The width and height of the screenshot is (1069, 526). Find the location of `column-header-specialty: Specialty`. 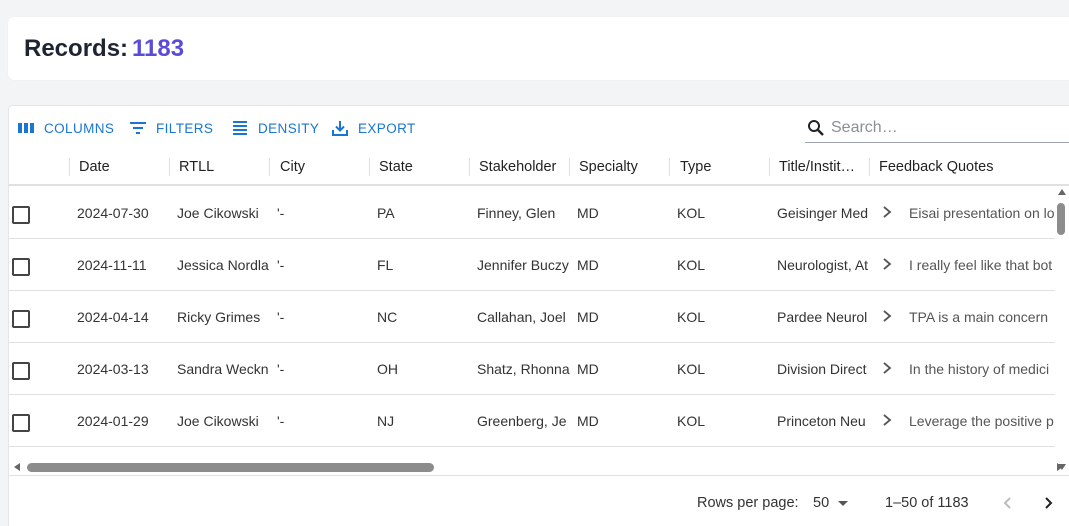

column-header-specialty: Specialty is located at coordinates (624, 167).